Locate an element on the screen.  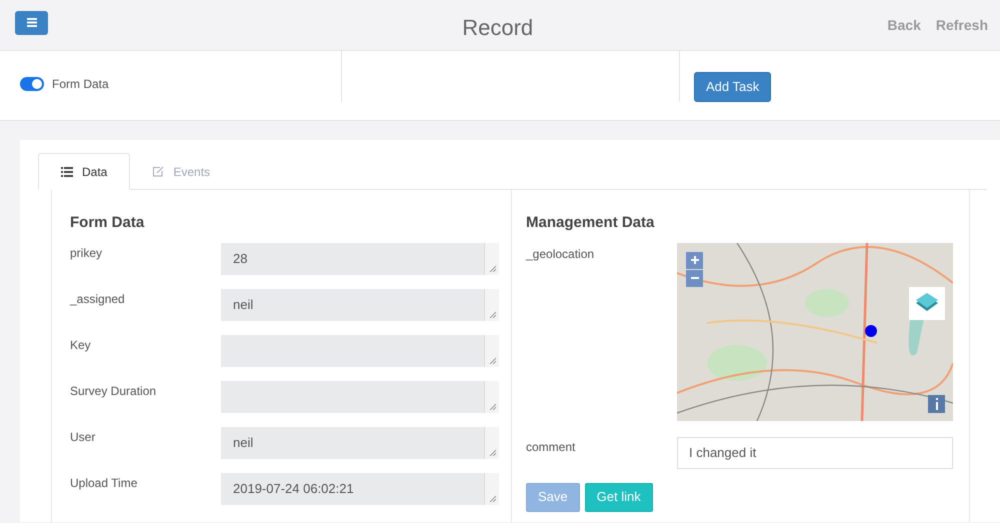
tab: Data is located at coordinates (84, 171).